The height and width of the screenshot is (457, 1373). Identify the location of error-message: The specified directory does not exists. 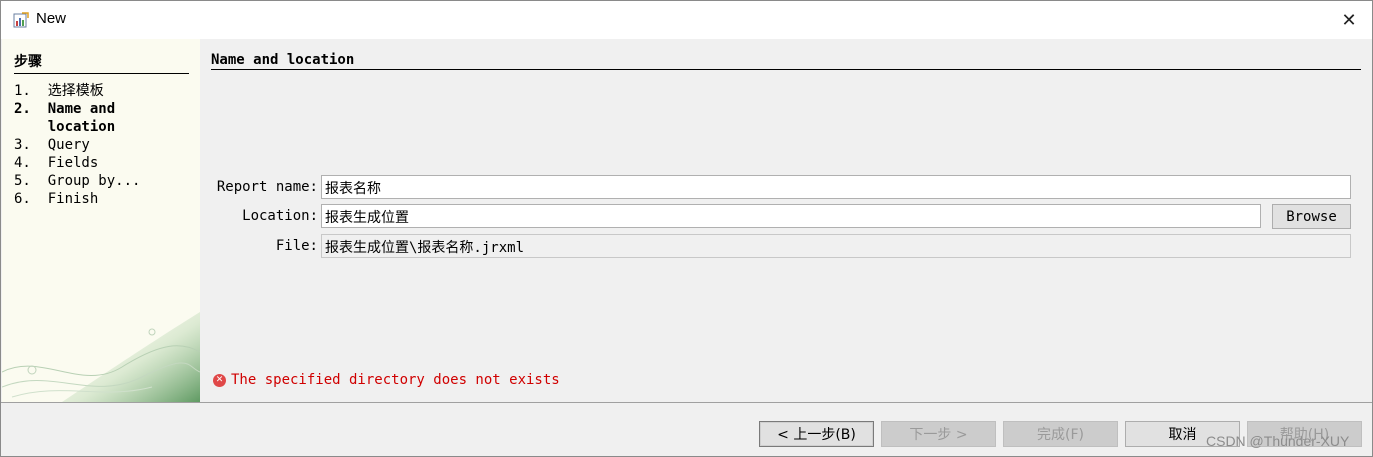
(395, 380).